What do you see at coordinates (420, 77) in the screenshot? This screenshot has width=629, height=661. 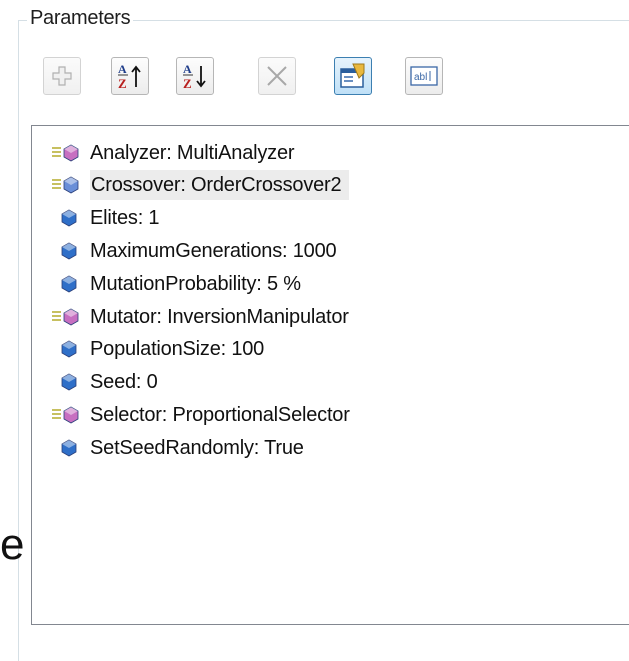 I see `svg-text: abl` at bounding box center [420, 77].